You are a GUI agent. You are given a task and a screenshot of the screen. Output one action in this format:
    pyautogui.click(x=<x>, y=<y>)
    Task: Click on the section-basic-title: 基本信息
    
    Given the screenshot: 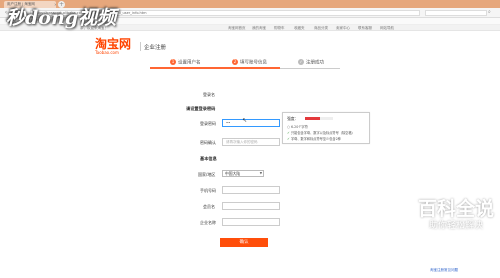 What is the action you would take?
    pyautogui.click(x=208, y=158)
    